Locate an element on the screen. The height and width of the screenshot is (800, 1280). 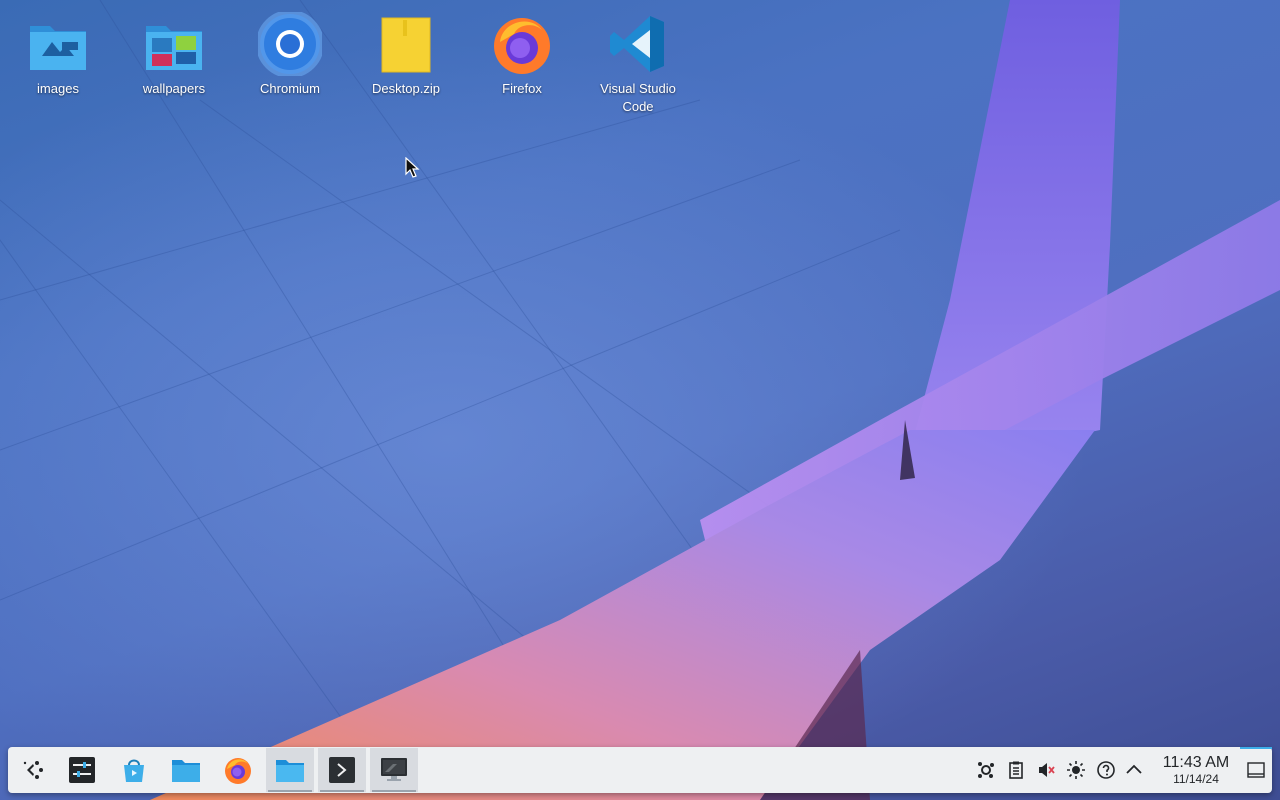
taskbar-firefox is located at coordinates (238, 770).